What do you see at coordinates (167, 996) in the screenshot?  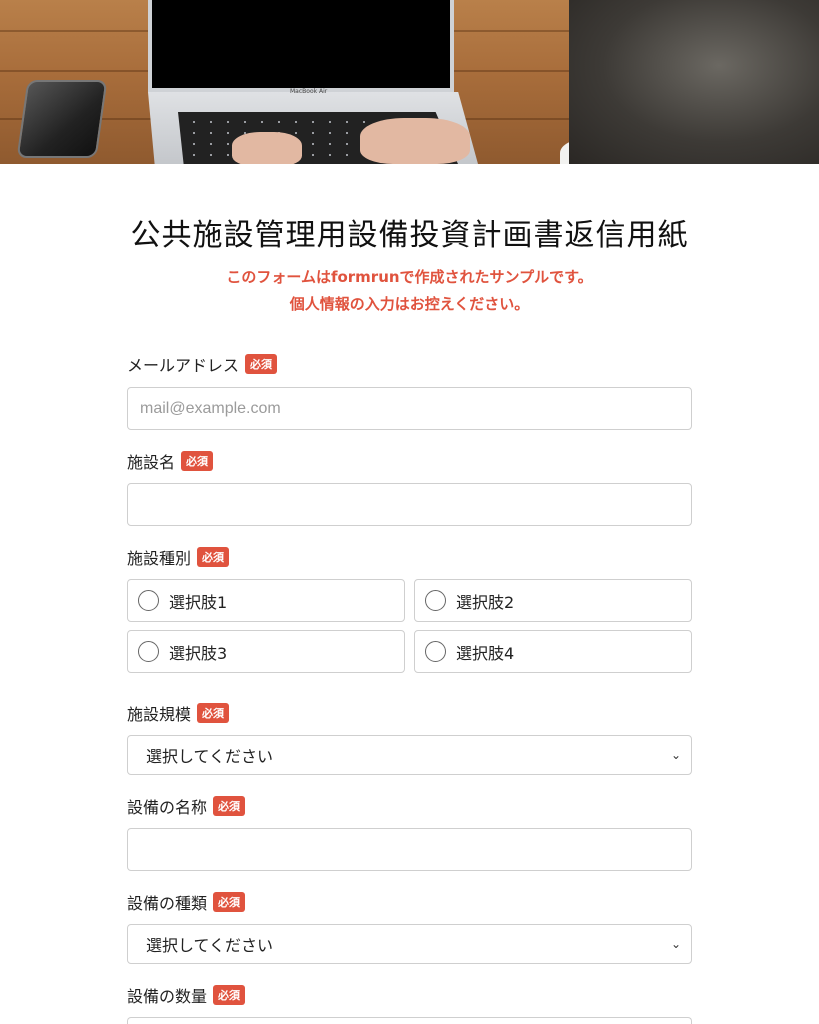 I see `equipment-quantity-label-text: 設備の数量` at bounding box center [167, 996].